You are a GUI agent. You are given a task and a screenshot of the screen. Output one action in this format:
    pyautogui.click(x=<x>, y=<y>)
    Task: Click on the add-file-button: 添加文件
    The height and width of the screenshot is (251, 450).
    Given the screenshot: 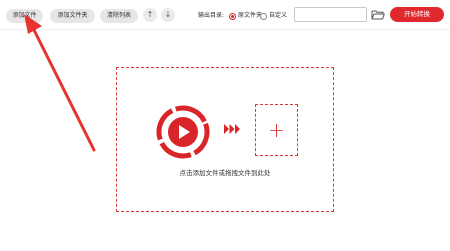 What is the action you would take?
    pyautogui.click(x=24, y=16)
    